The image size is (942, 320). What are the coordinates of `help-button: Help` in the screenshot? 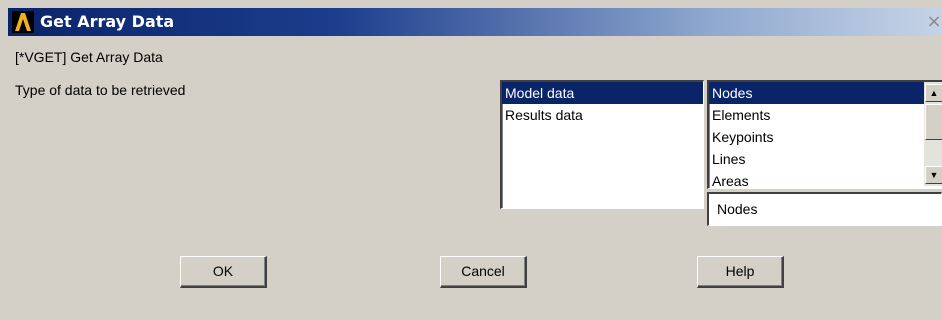 It's located at (740, 272).